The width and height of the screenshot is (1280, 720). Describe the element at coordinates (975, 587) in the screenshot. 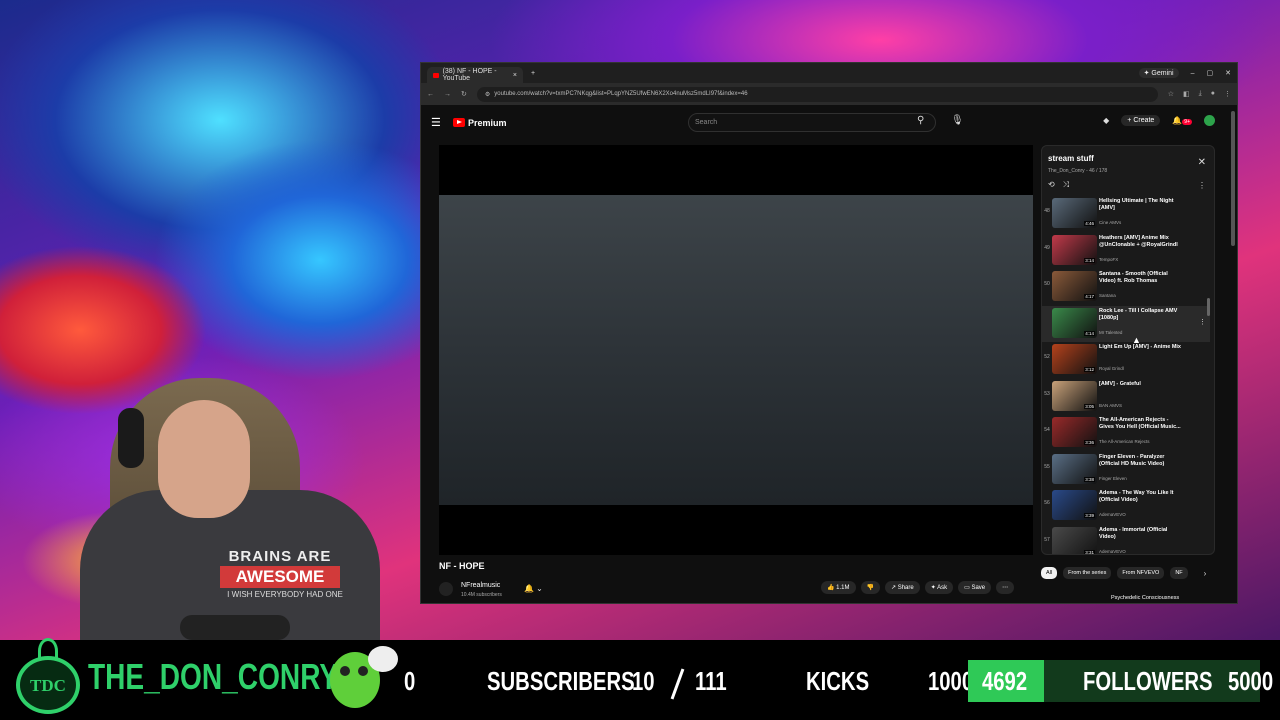

I see `save-button: ▭ Save` at that location.